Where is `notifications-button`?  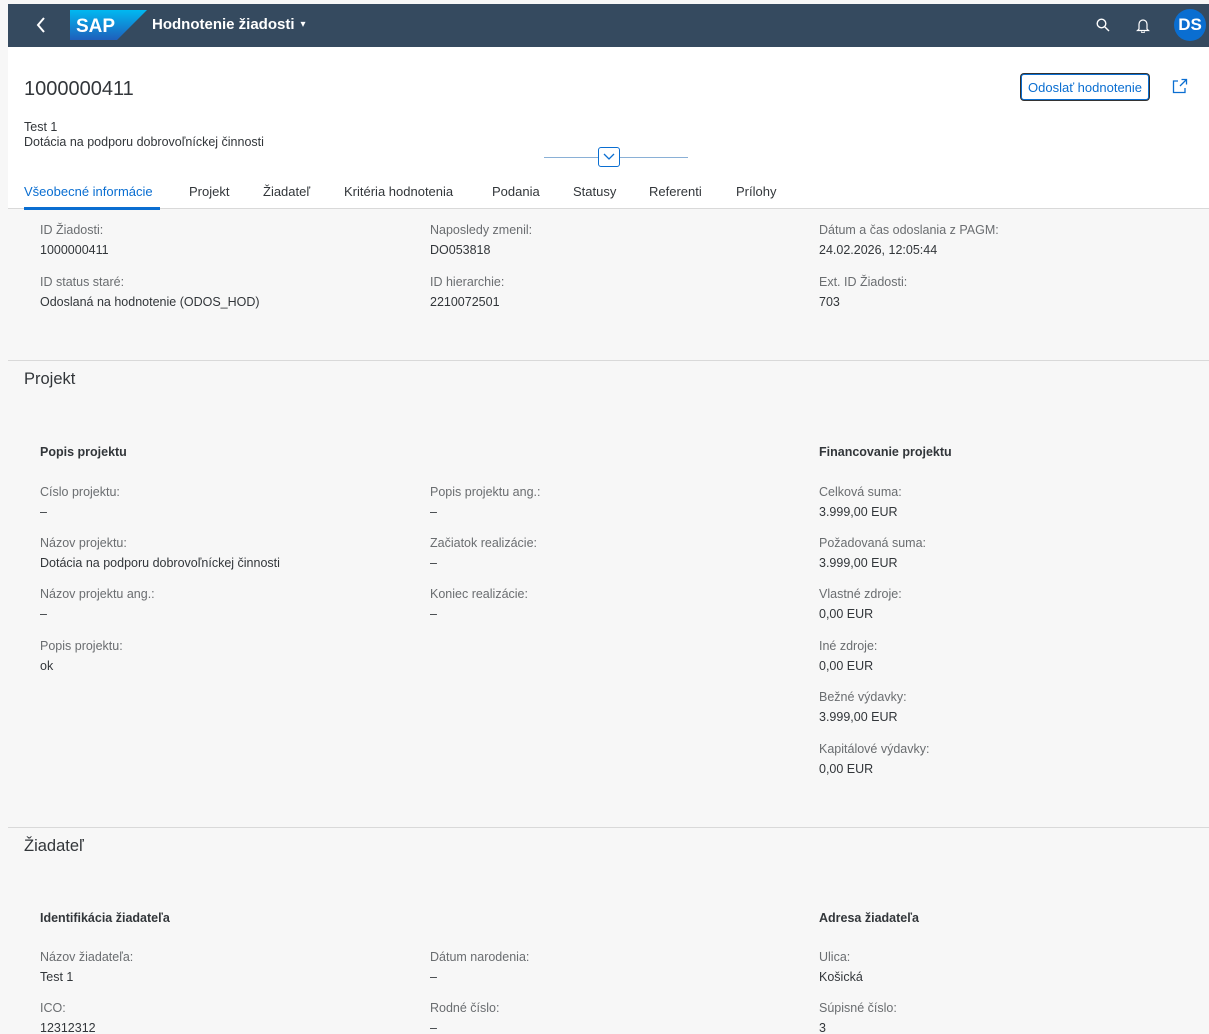 notifications-button is located at coordinates (1143, 25).